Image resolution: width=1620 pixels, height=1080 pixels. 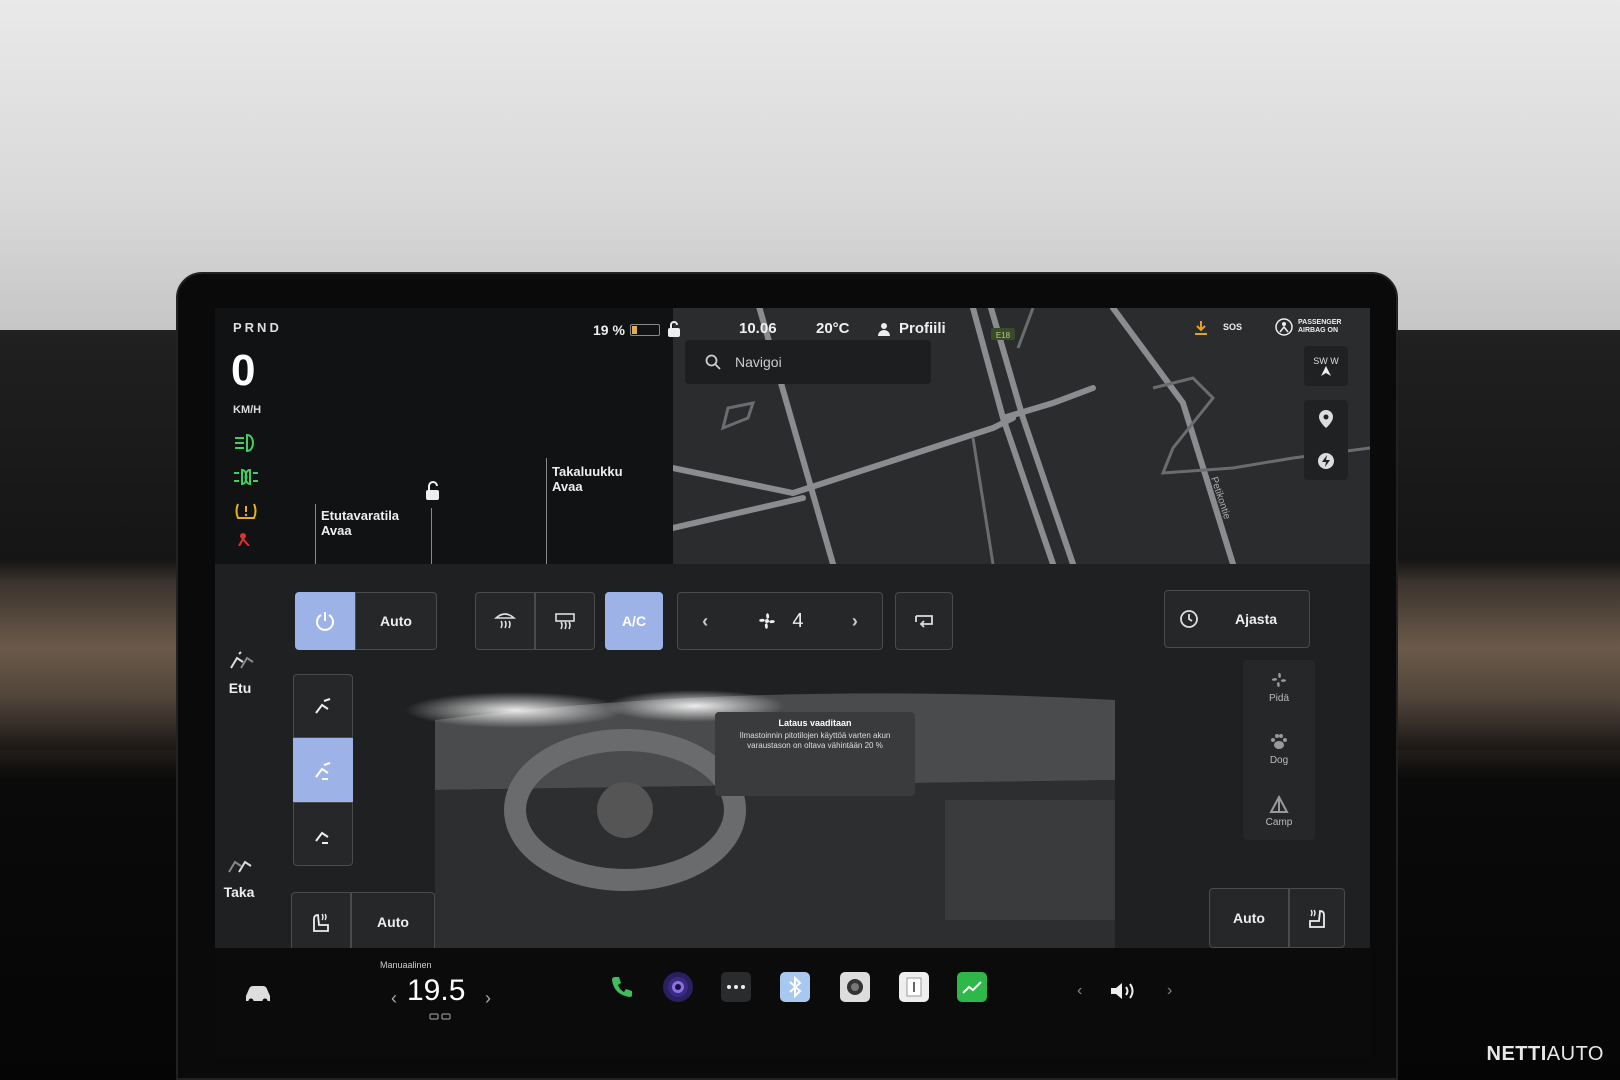 I want to click on climate-auto-button: Auto, so click(x=396, y=621).